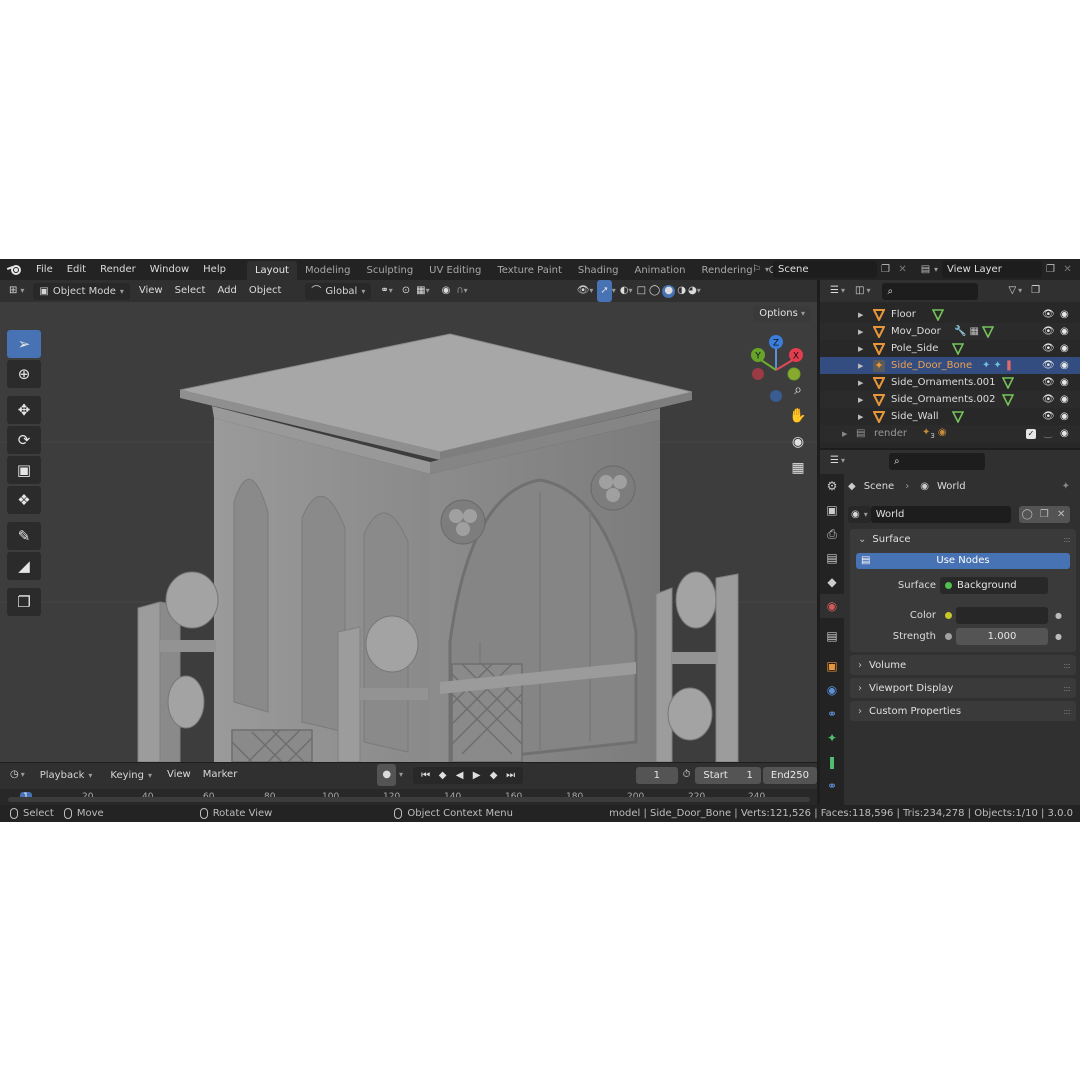 This screenshot has width=1080, height=1080. Describe the element at coordinates (1066, 486) in the screenshot. I see `pin-icon: ✦` at that location.